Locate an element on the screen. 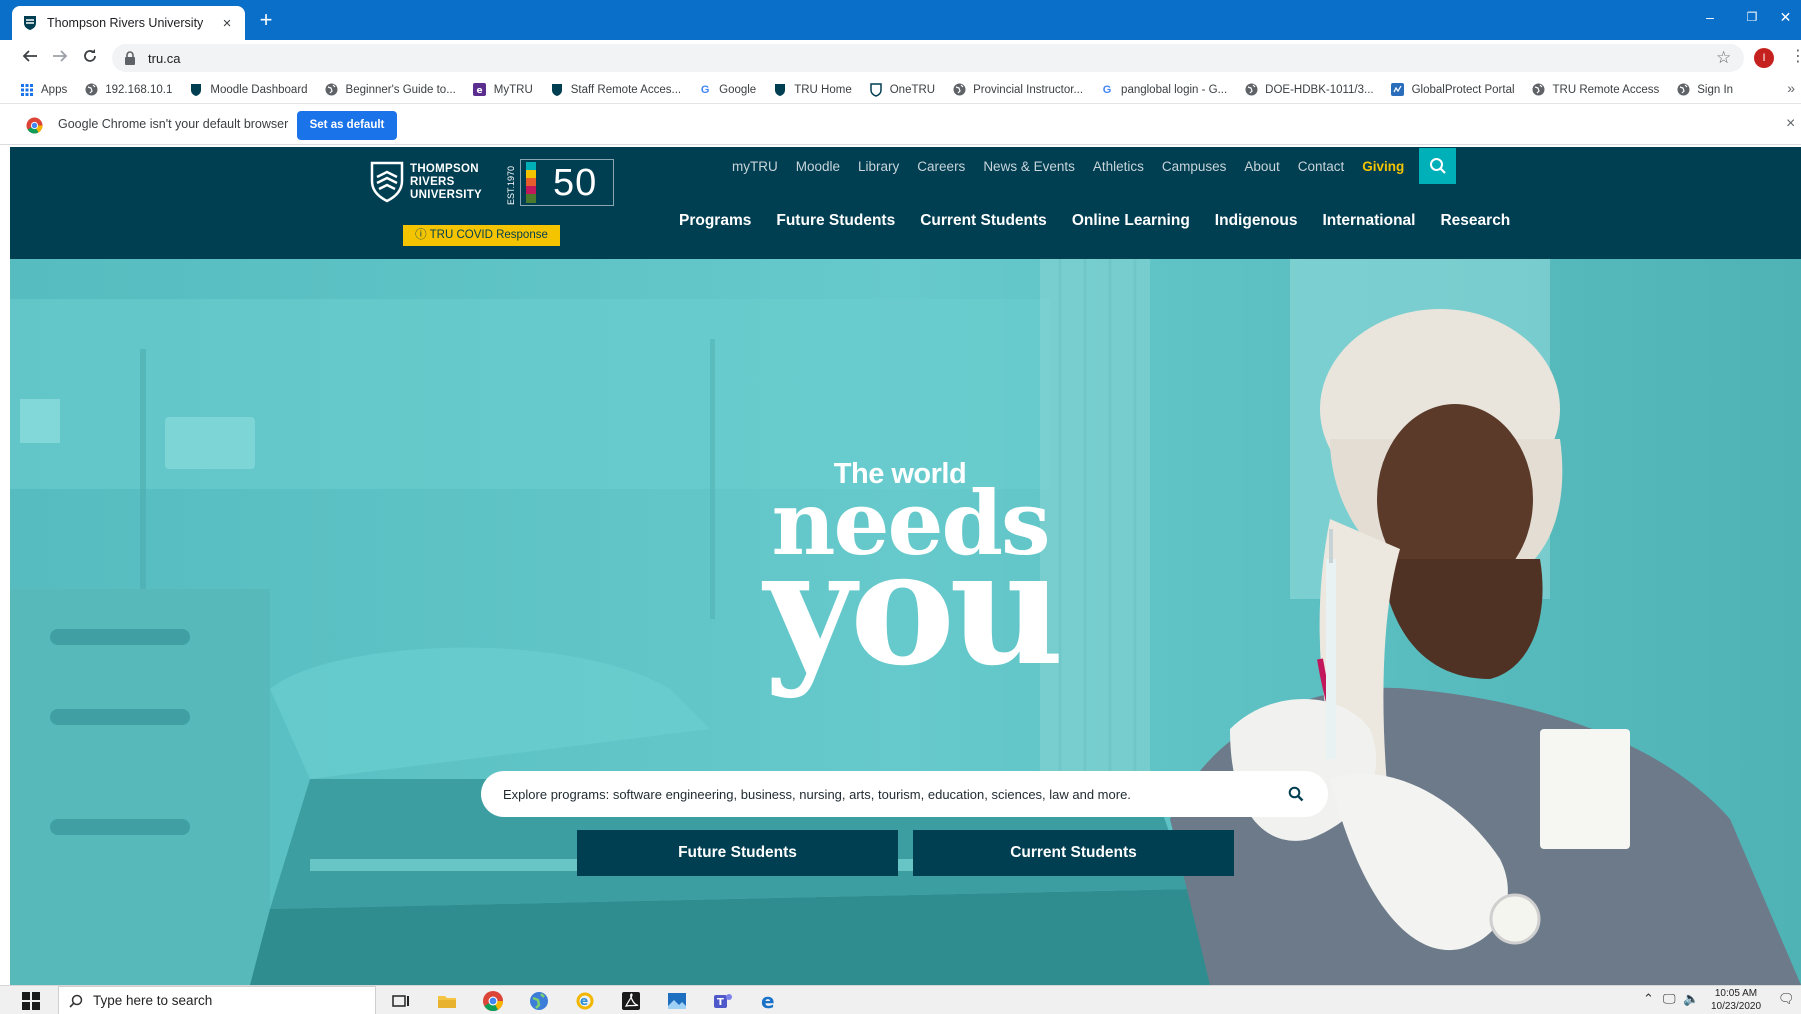 This screenshot has width=1801, height=1014. back-arrow-icon is located at coordinates (30, 58).